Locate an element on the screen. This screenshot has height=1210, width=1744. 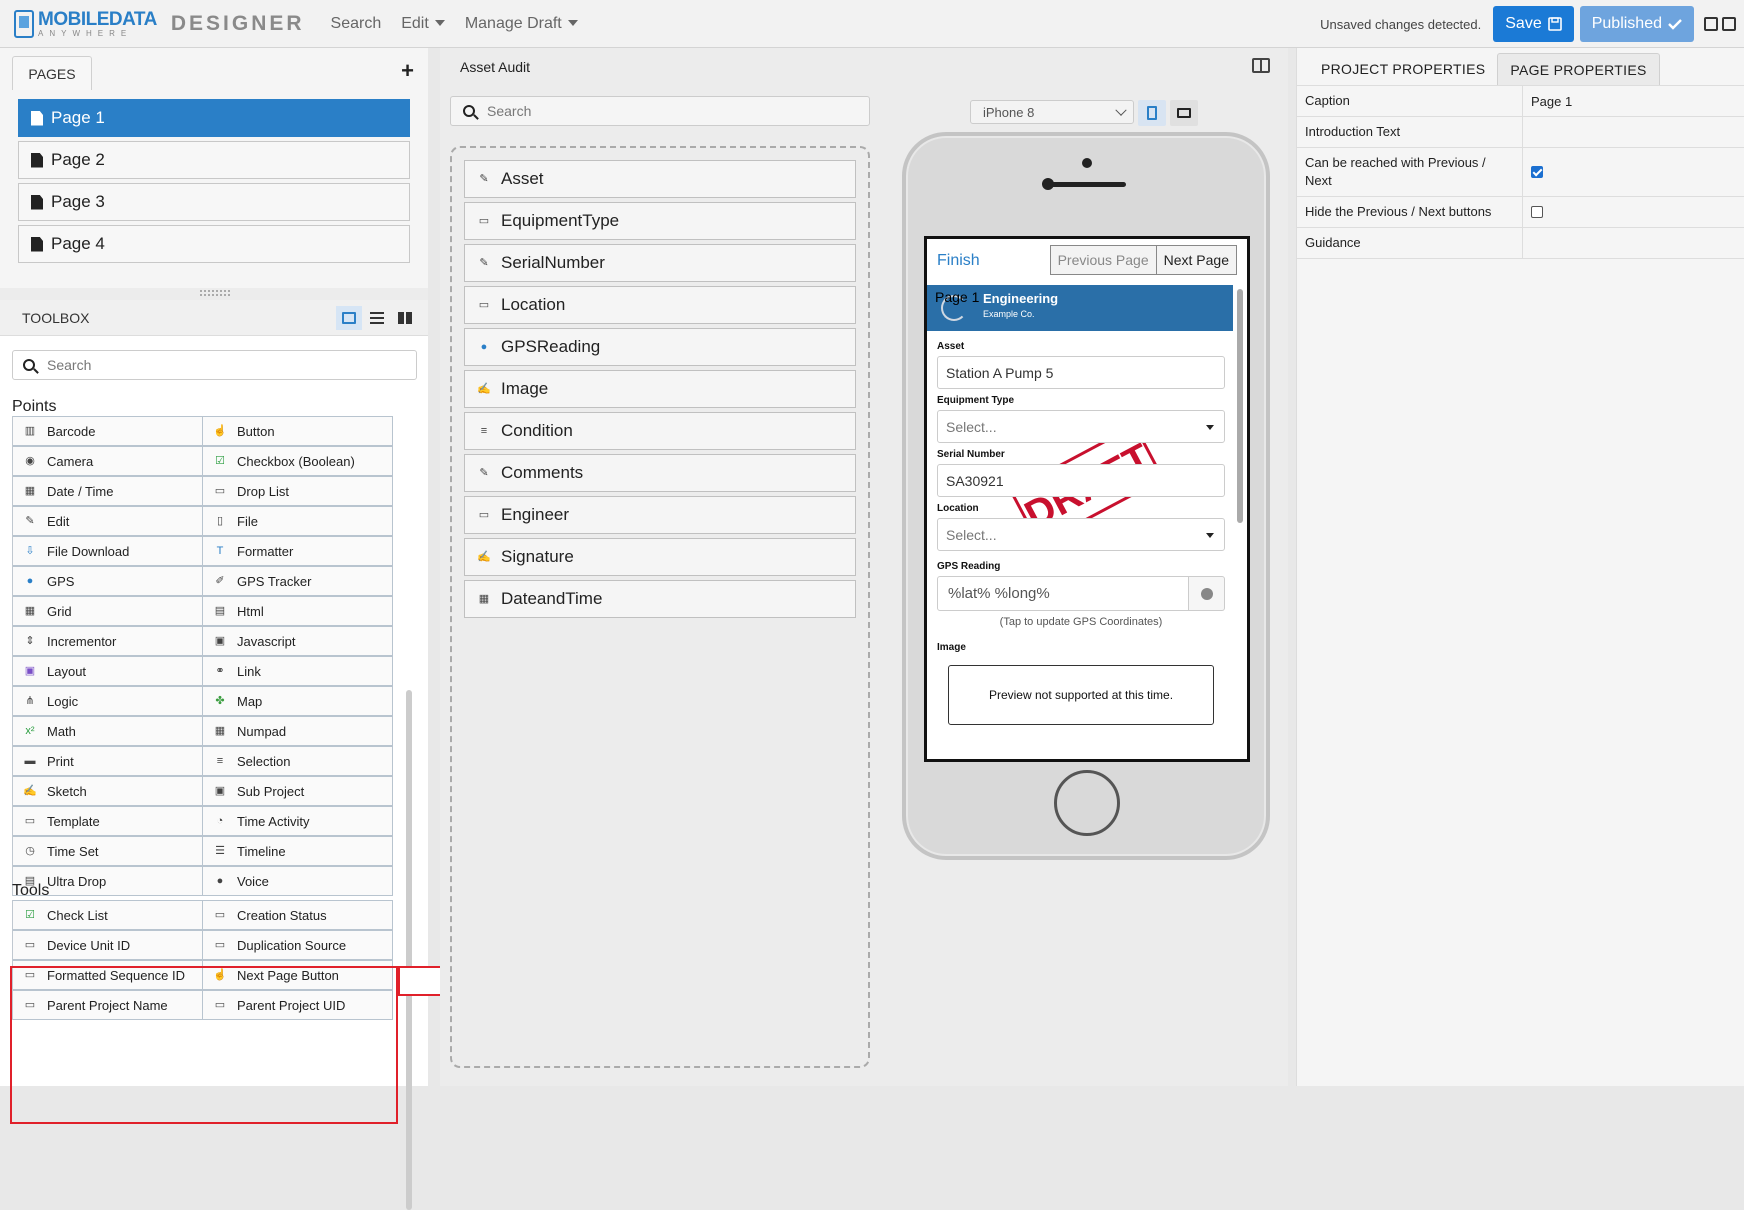
toolbox-item: ☑ Check List is located at coordinates (108, 915).